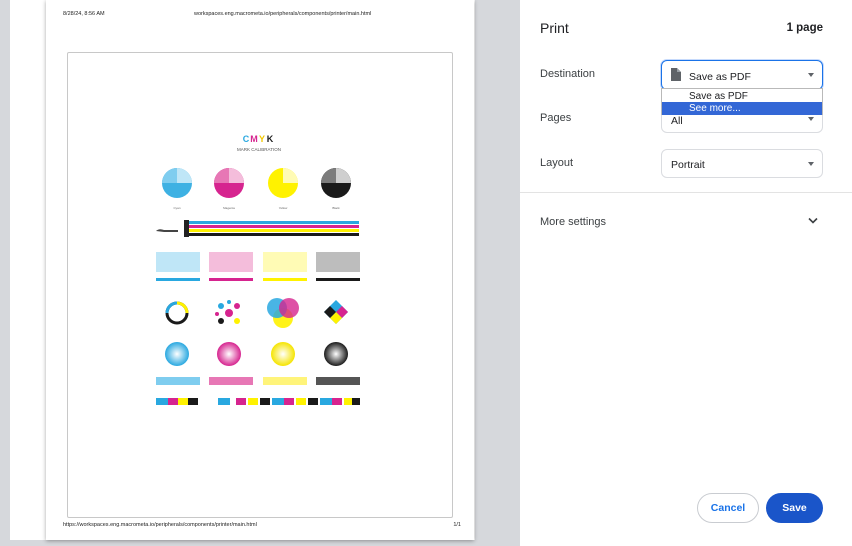 The image size is (852, 546). What do you see at coordinates (336, 208) in the screenshot?
I see `wheel-label: Black` at bounding box center [336, 208].